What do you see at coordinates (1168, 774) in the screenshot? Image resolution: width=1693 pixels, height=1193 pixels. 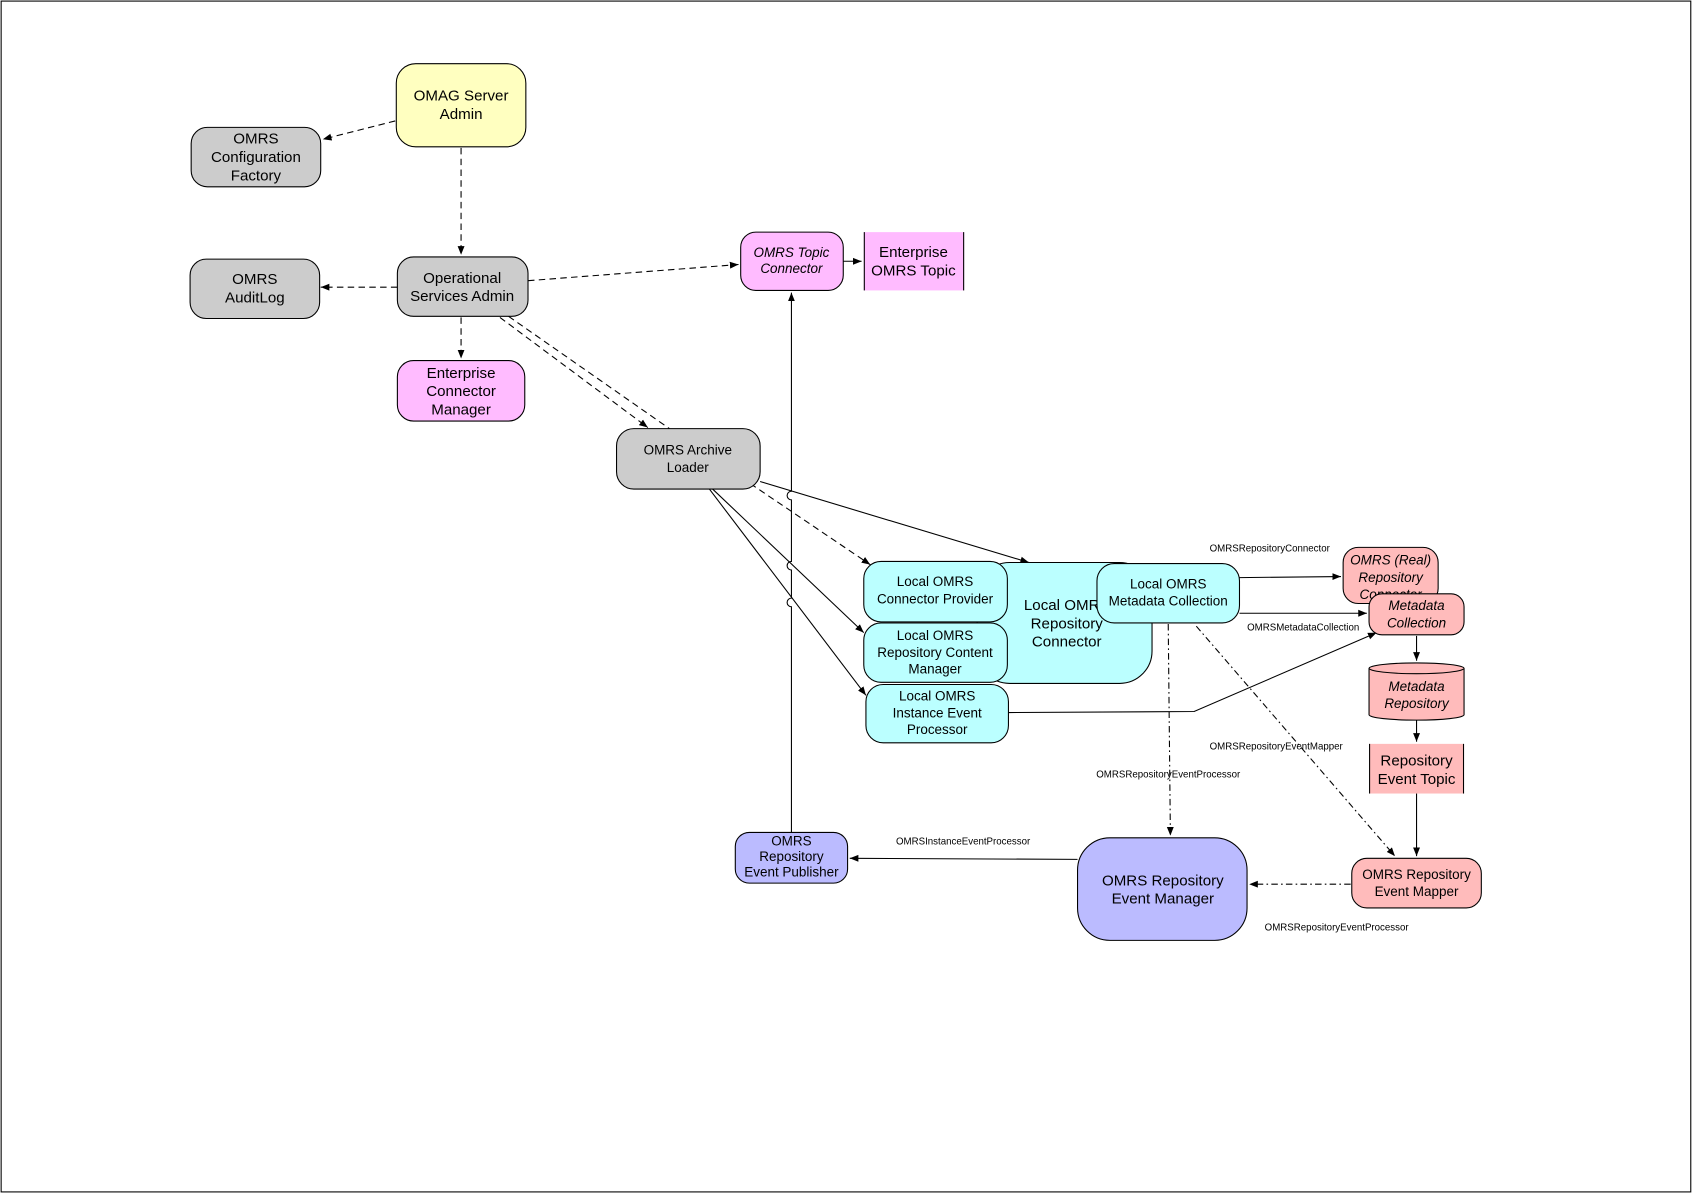 I see `label-event-processor: OMRSRepositoryEventProcessor` at bounding box center [1168, 774].